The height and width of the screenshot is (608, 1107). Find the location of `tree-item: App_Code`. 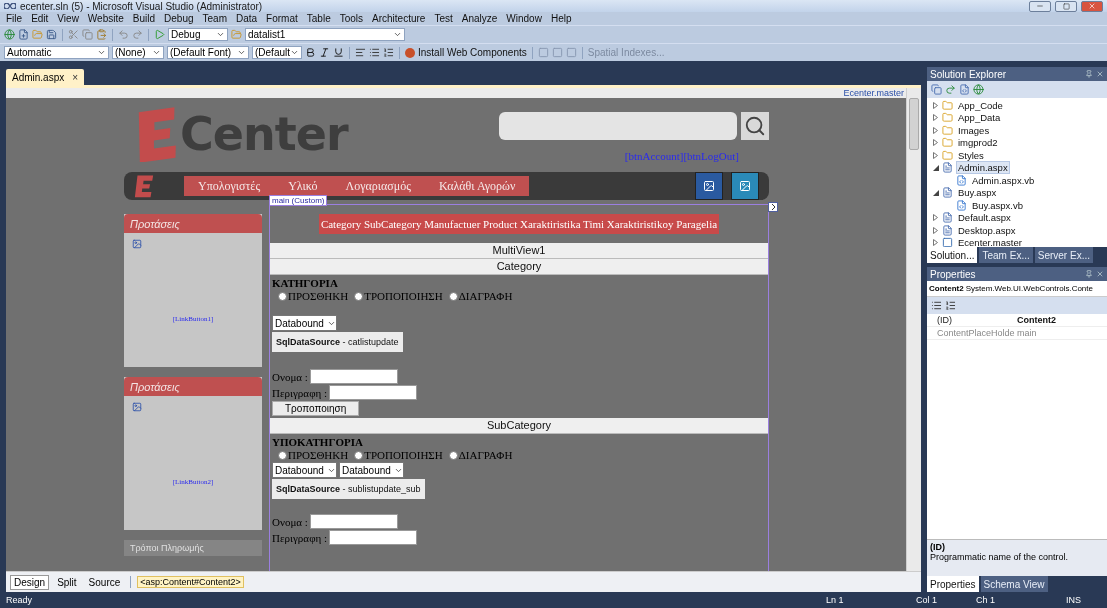

tree-item: App_Code is located at coordinates (980, 105).